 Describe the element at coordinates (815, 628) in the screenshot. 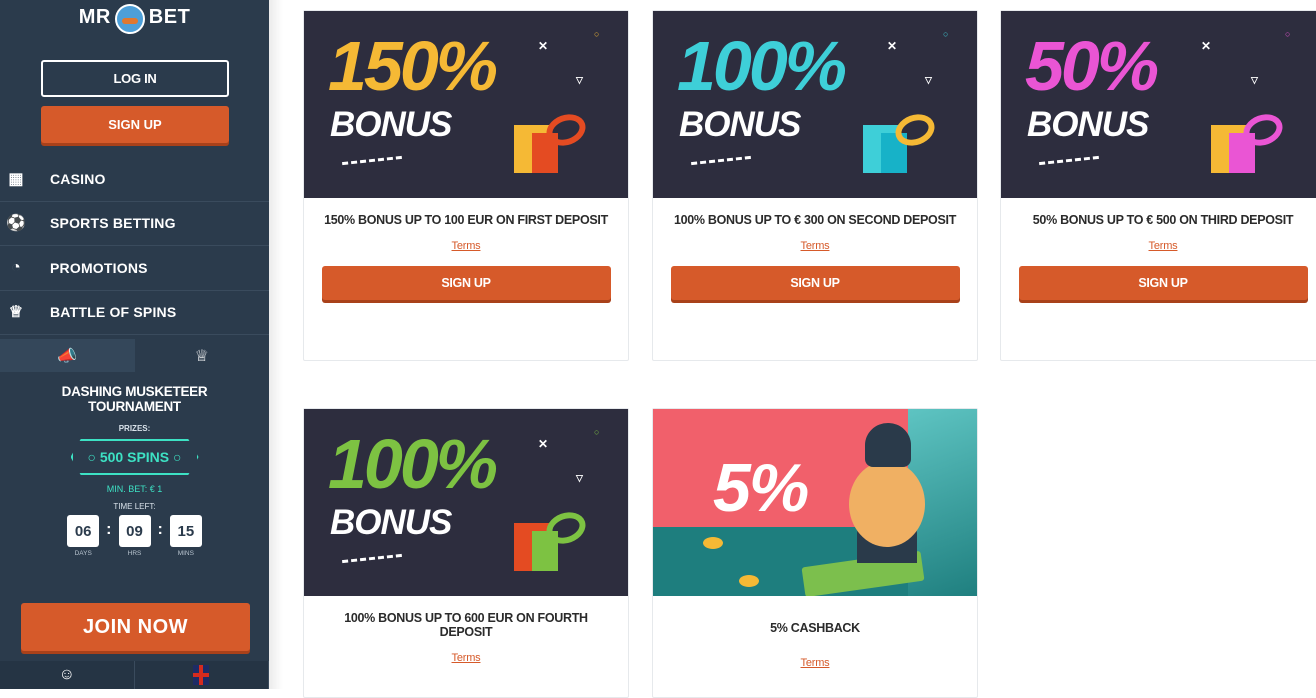

I see `promo-title: 5% CASHBACK` at that location.